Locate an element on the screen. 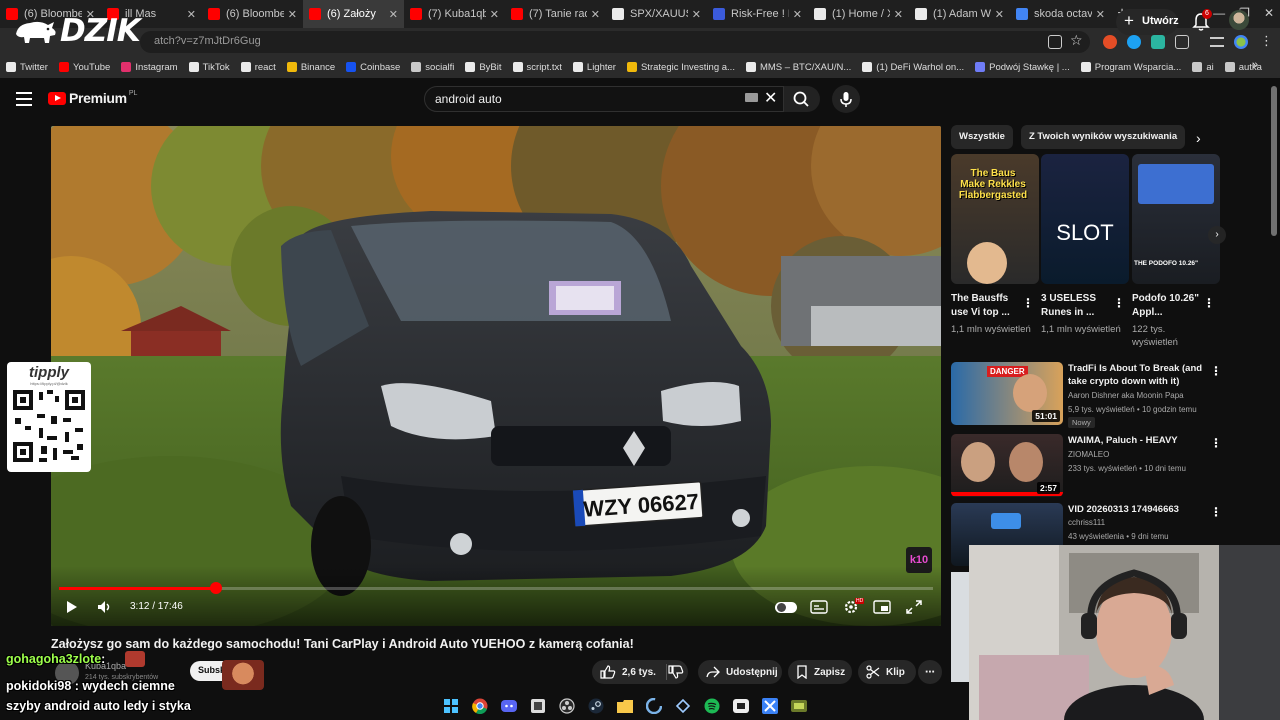 The width and height of the screenshot is (1280, 720). windows-start-icon is located at coordinates (451, 706).